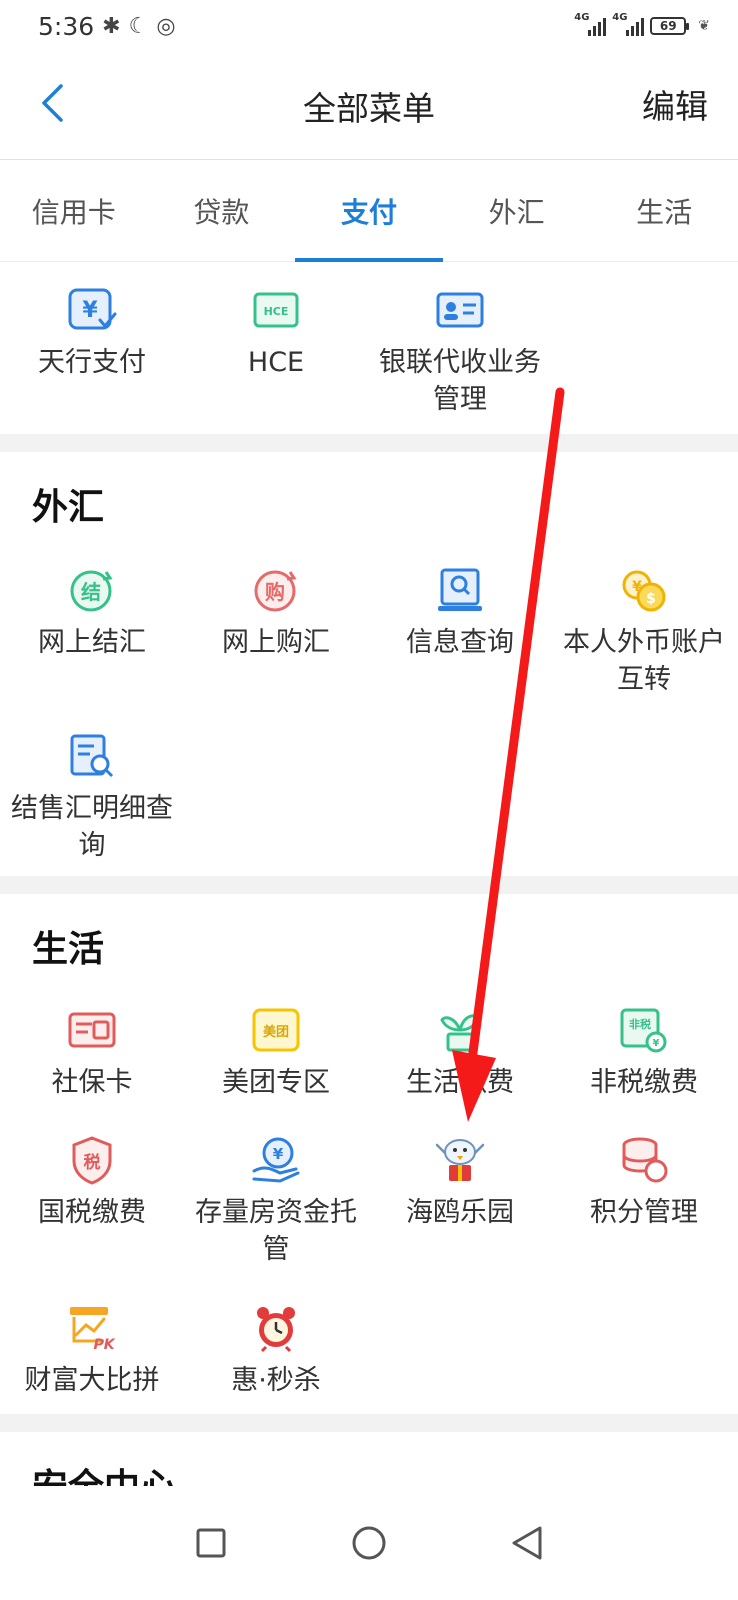  What do you see at coordinates (670, 26) in the screenshot?
I see `battery-icon: 69` at bounding box center [670, 26].